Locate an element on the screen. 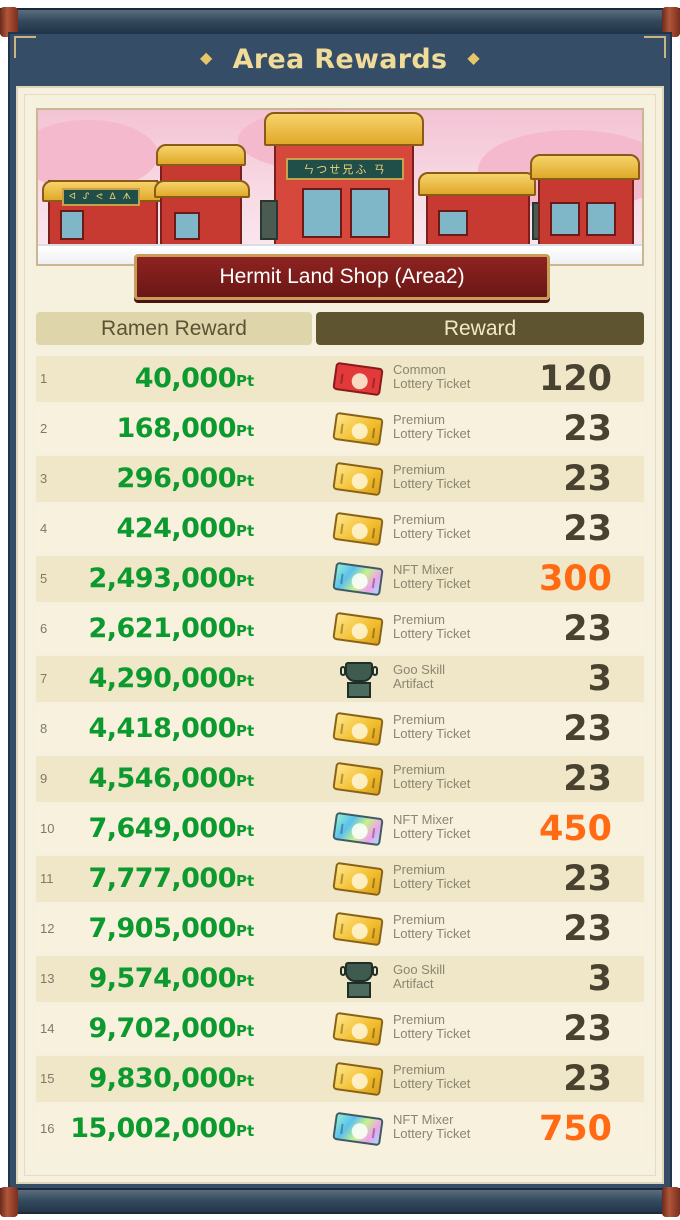  diamond-icon: ◆ is located at coordinates (206, 57).